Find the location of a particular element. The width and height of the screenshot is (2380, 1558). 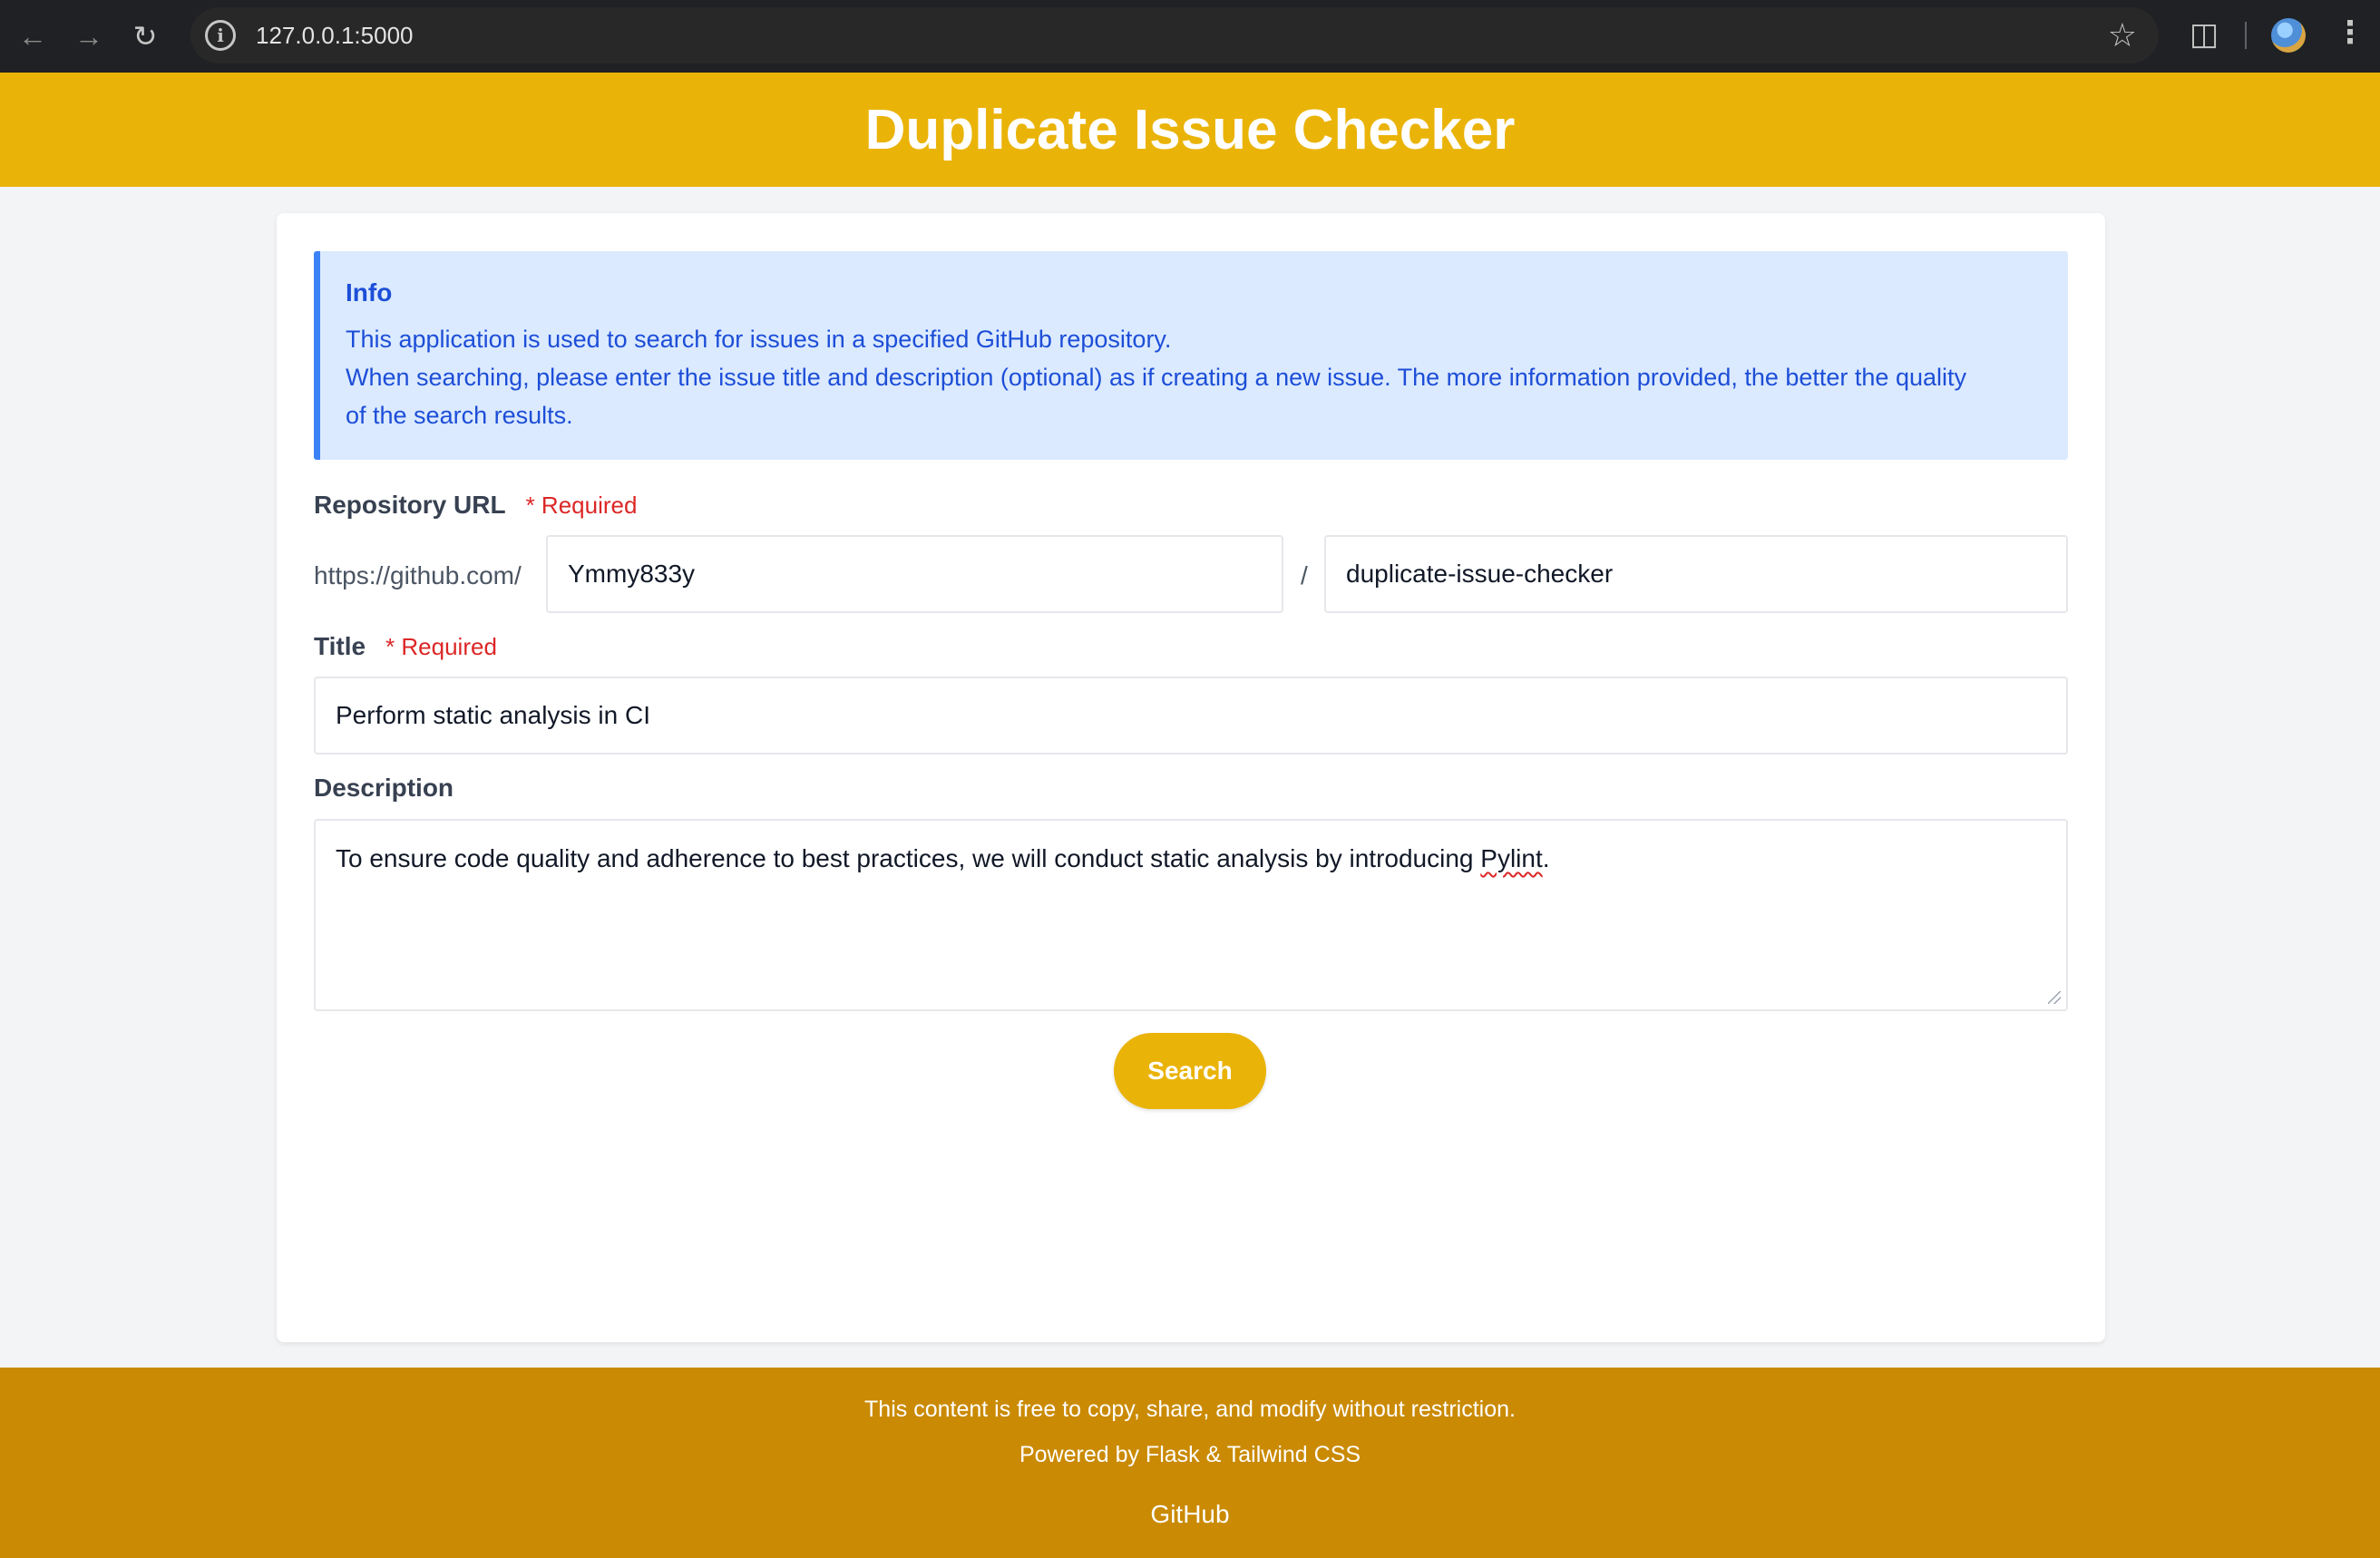

spellcheck-flagged-word: Pylint is located at coordinates (1511, 858).